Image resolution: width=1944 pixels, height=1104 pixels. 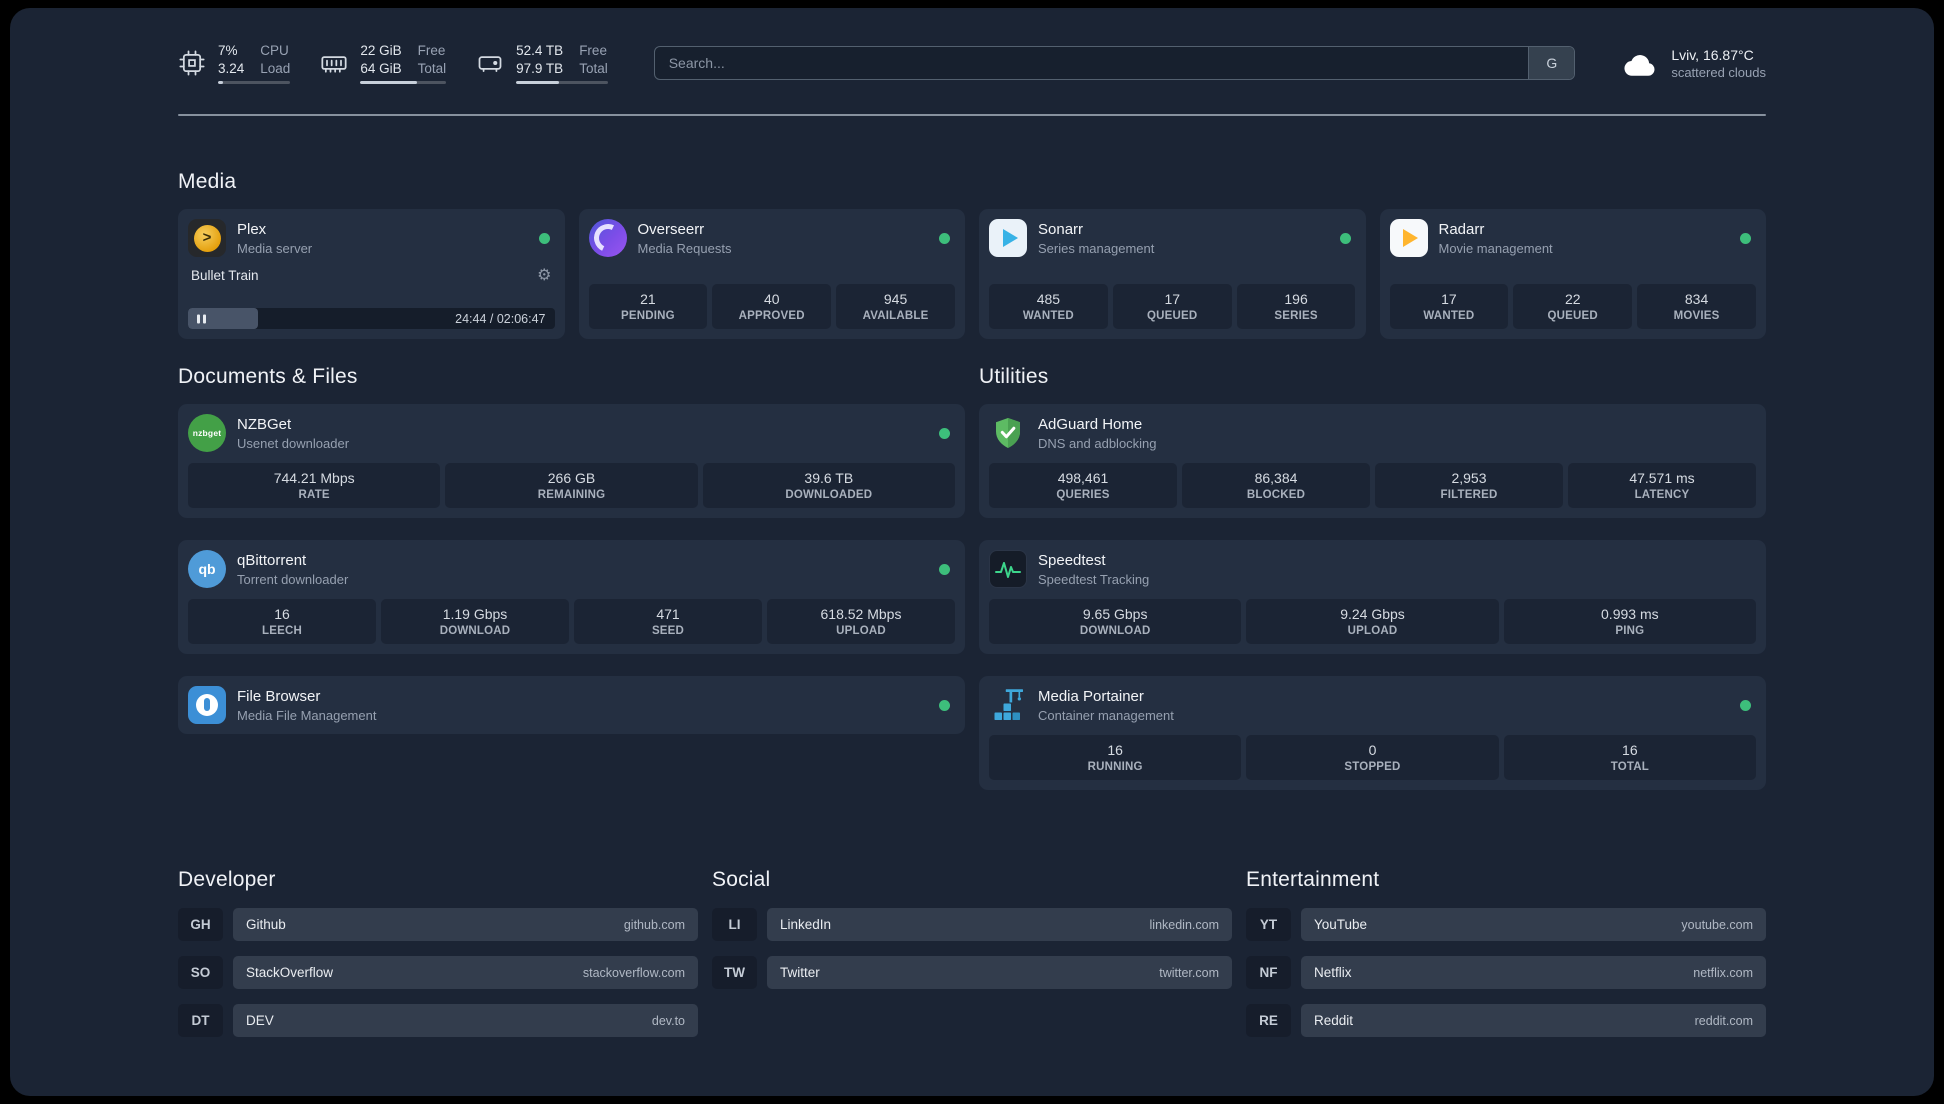 What do you see at coordinates (1008, 569) in the screenshot?
I see `speedtest-pulse-icon` at bounding box center [1008, 569].